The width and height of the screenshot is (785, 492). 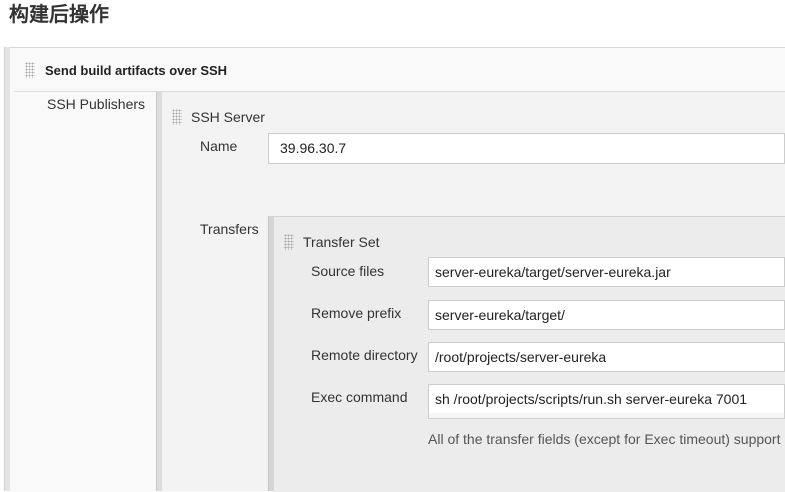 What do you see at coordinates (219, 146) in the screenshot?
I see `name-label: Name` at bounding box center [219, 146].